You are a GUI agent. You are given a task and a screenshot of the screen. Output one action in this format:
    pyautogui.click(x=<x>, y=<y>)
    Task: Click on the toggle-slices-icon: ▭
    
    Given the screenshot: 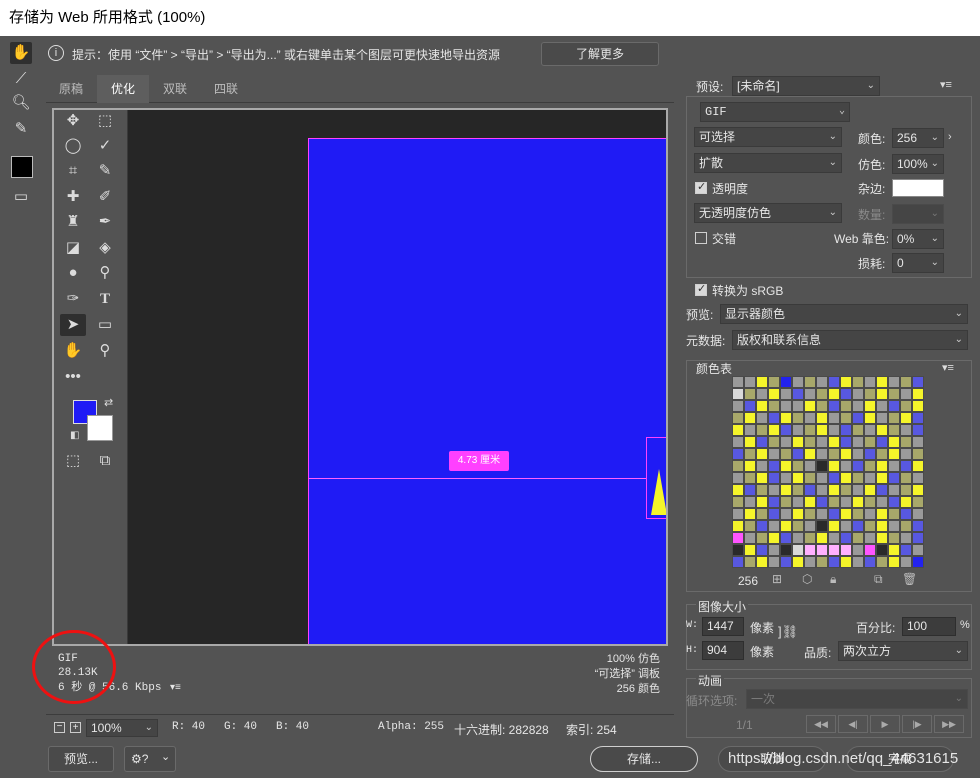 What is the action you would take?
    pyautogui.click(x=21, y=197)
    